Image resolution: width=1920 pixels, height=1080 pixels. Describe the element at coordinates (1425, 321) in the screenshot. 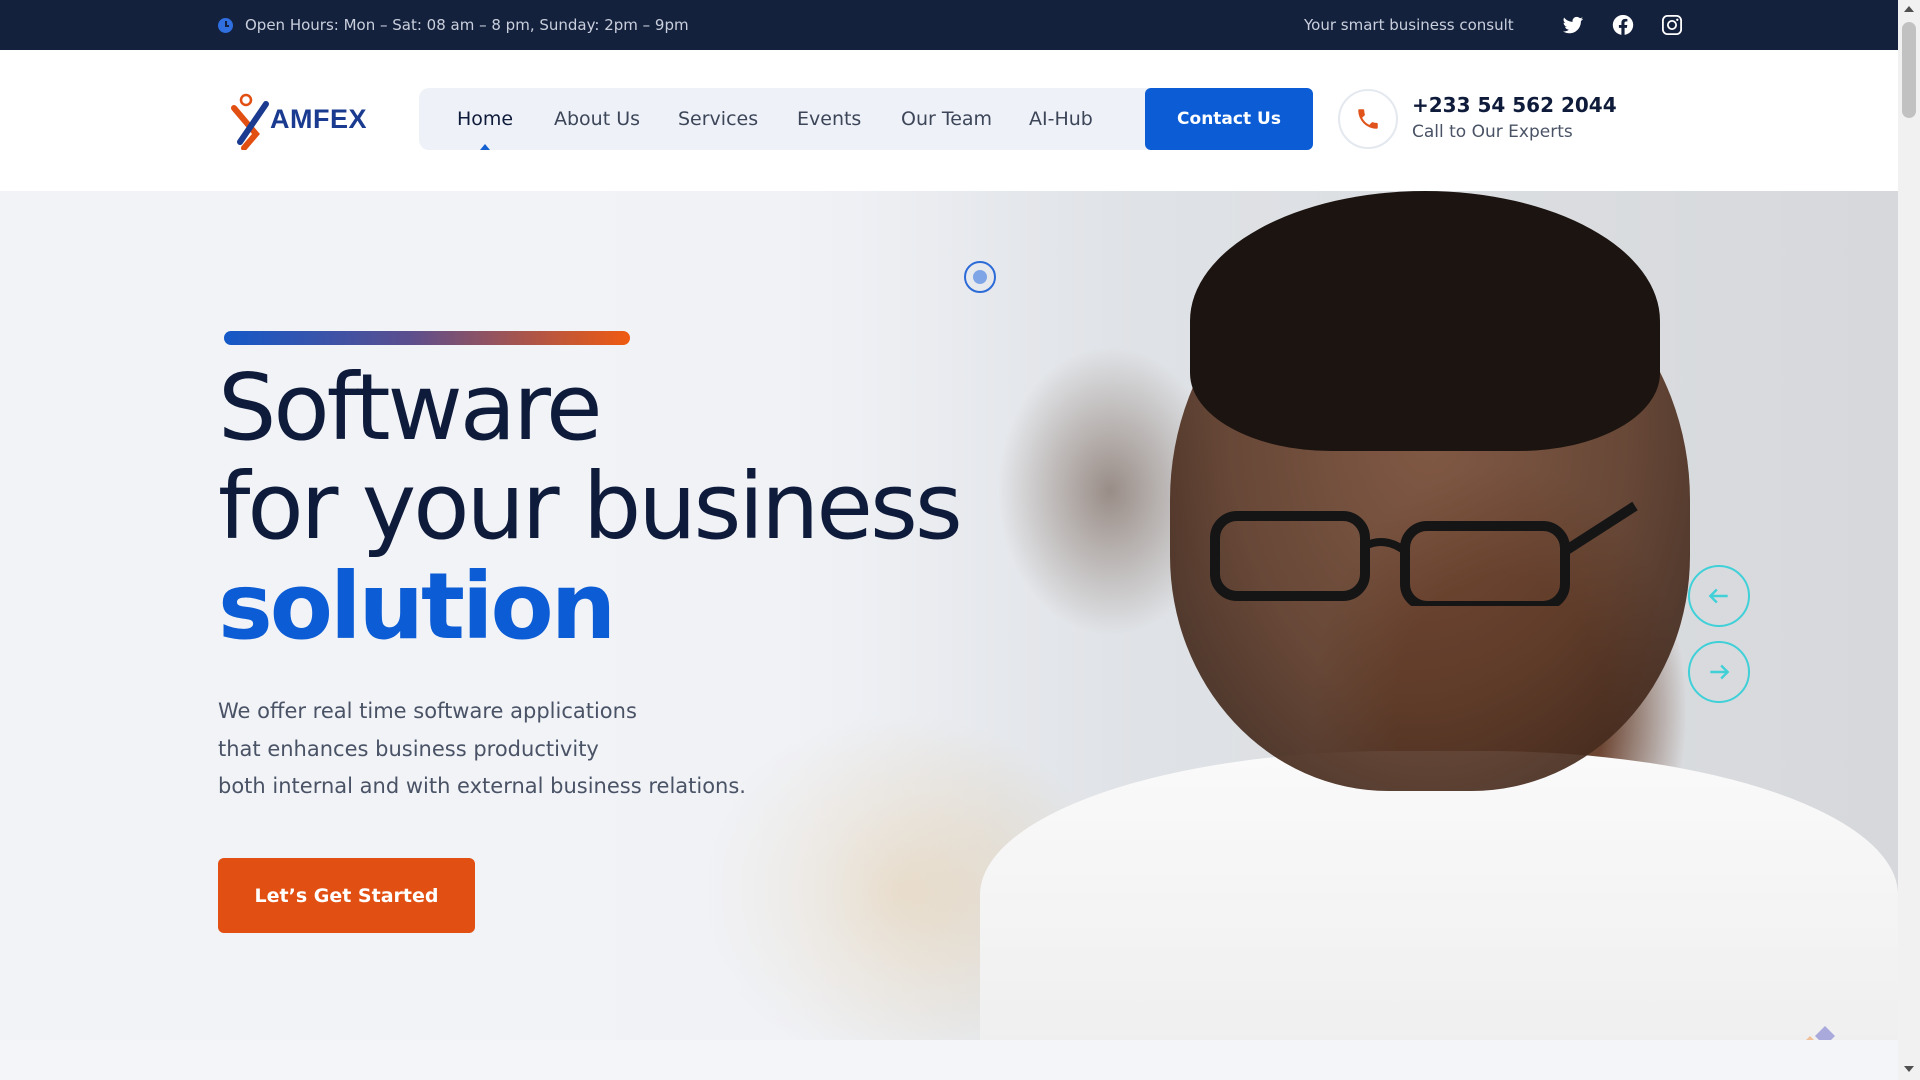

I see `hero-photo-hair` at that location.